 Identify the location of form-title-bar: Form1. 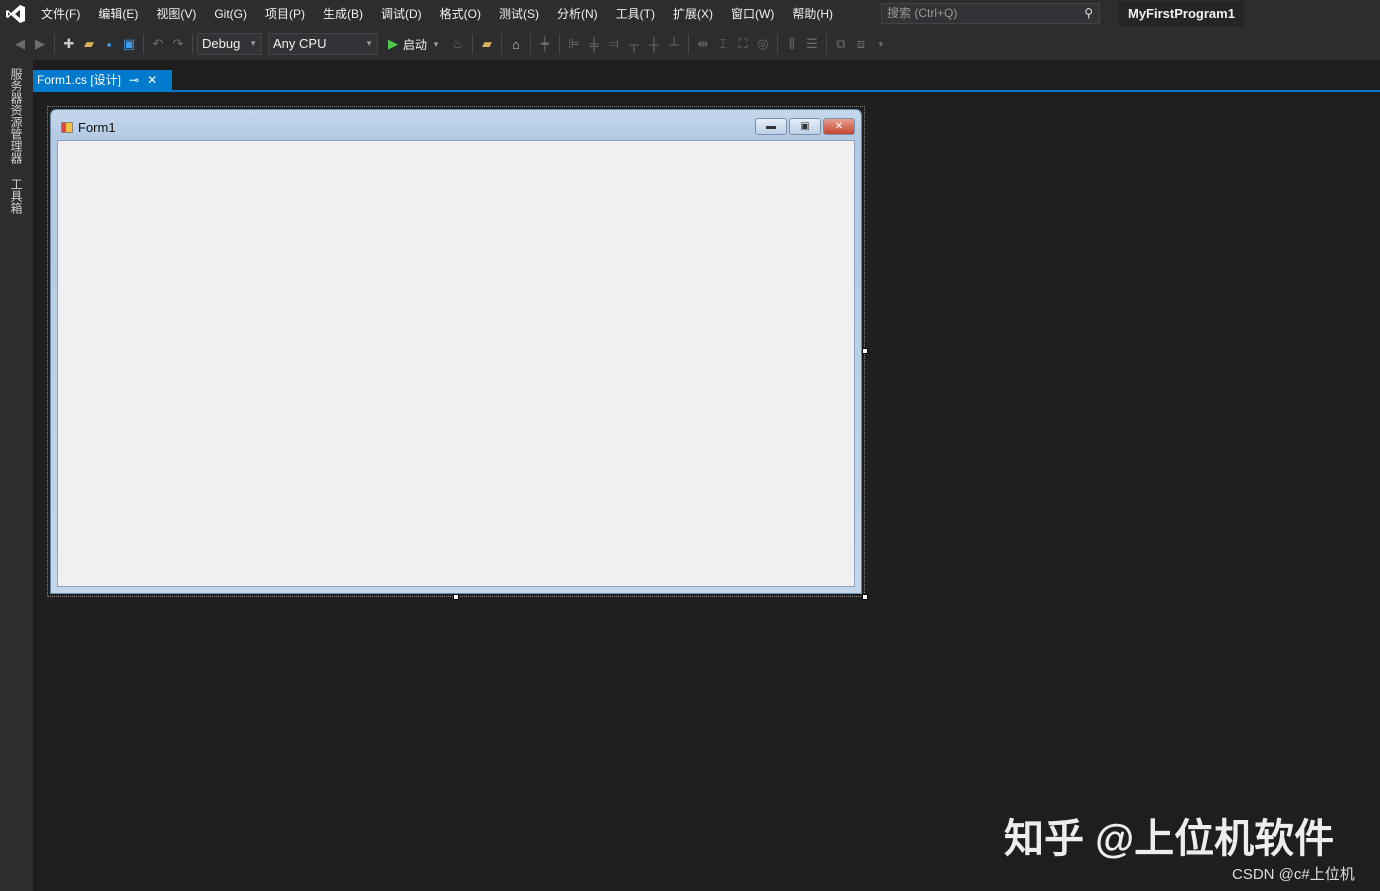
(88, 127).